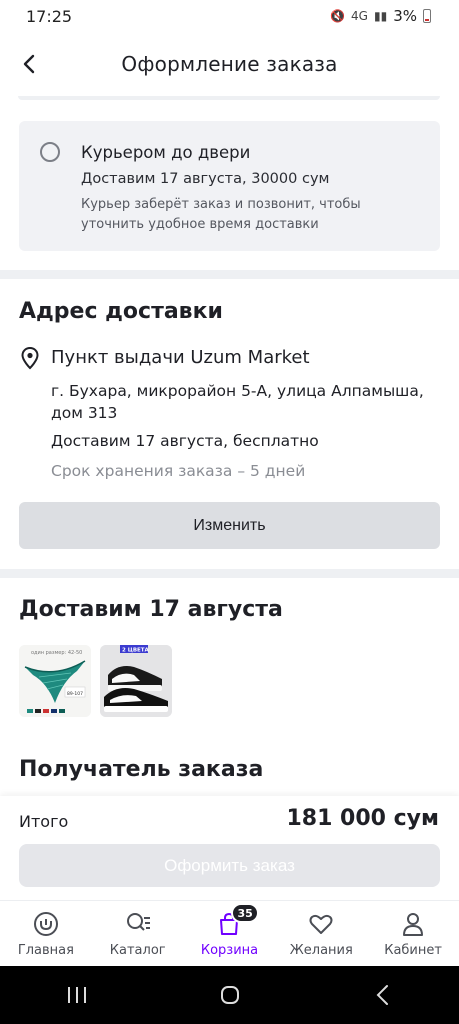 The width and height of the screenshot is (459, 1024). What do you see at coordinates (121, 311) in the screenshot?
I see `address-section-title: Адрес доставки` at bounding box center [121, 311].